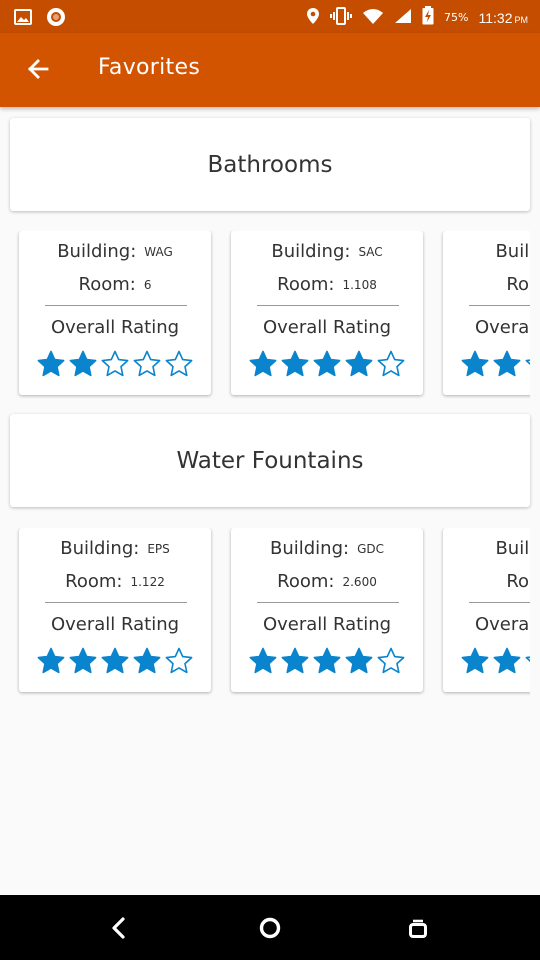 This screenshot has height=960, width=540. I want to click on record-icon, so click(56, 19).